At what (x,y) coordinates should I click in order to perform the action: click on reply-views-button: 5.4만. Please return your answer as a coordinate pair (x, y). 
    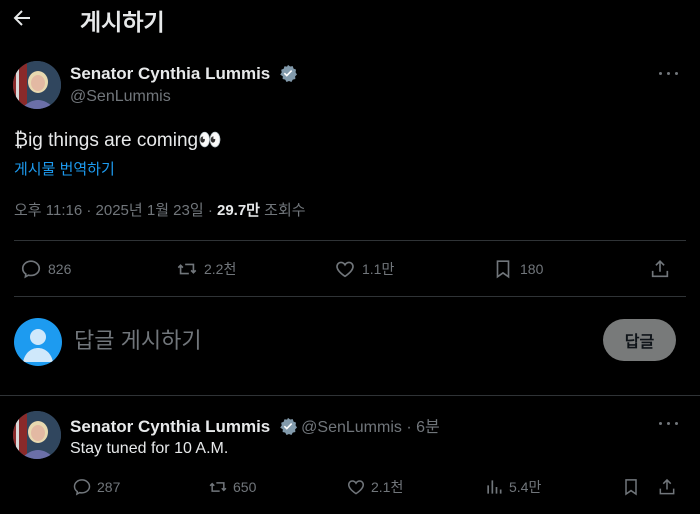
    Looking at the image, I should click on (512, 487).